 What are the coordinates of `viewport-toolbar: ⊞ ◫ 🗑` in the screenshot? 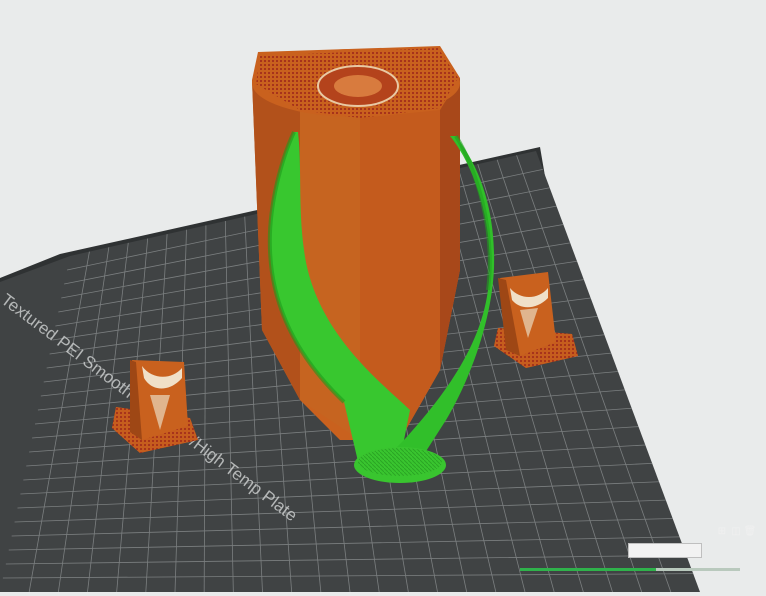 It's located at (736, 531).